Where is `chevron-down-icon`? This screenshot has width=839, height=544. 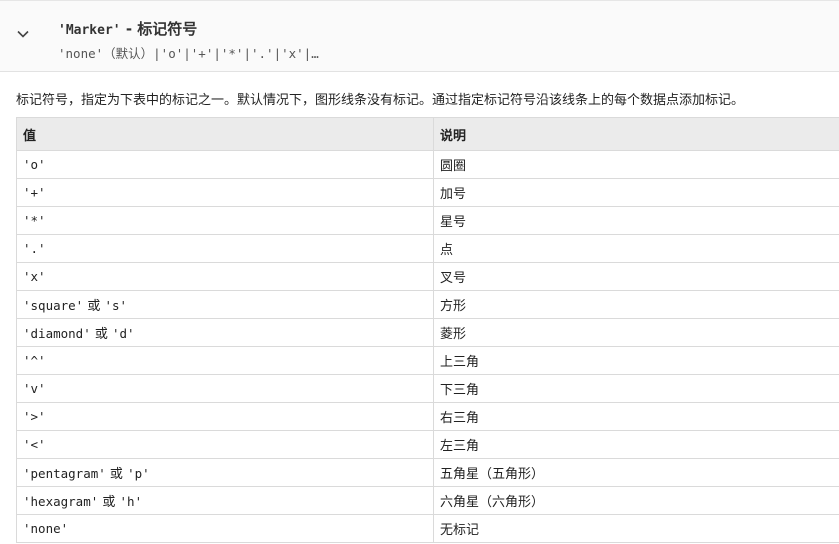
chevron-down-icon is located at coordinates (23, 34).